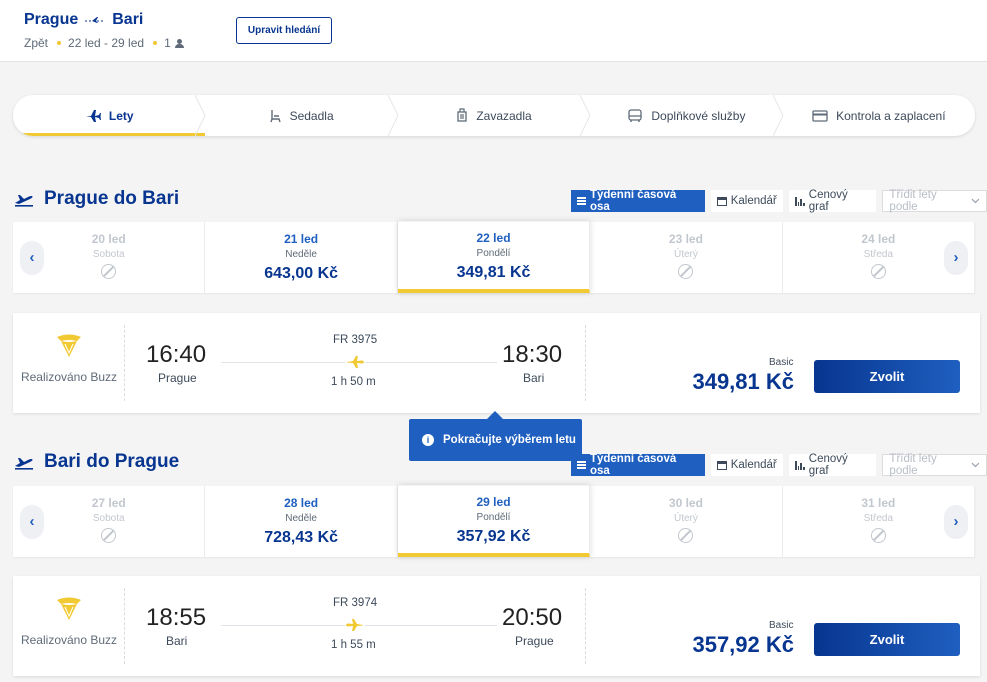 The width and height of the screenshot is (987, 682). Describe the element at coordinates (301, 521) in the screenshot. I see `date-cell: 28 led Neděle 728,43 Kč` at that location.